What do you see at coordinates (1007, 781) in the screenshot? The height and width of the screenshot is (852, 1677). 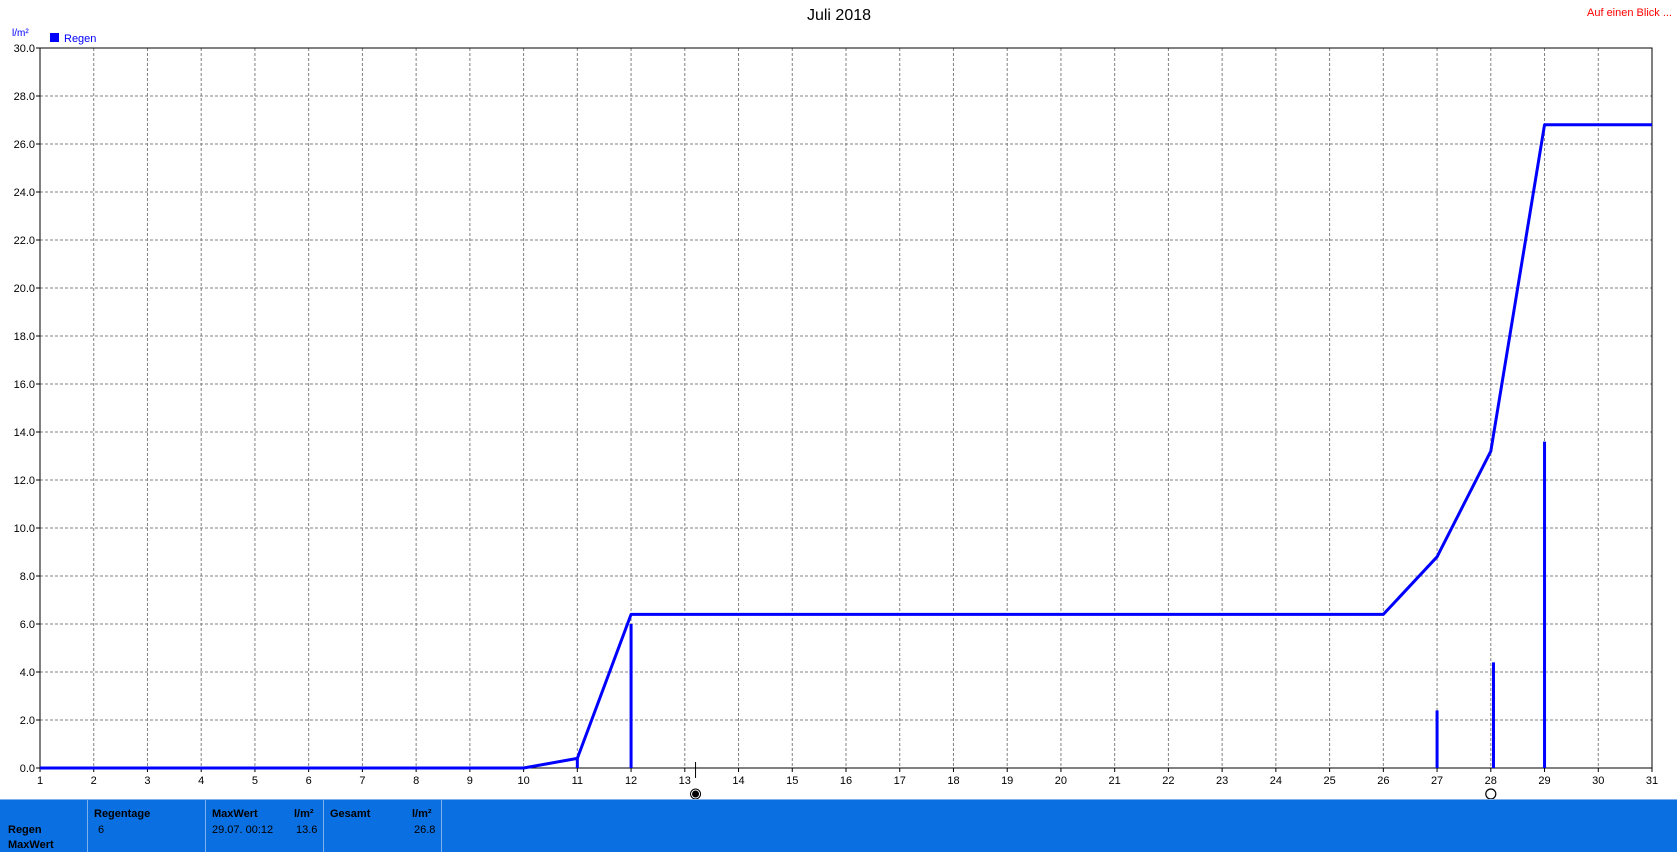 I see `x-tick-label: 19` at bounding box center [1007, 781].